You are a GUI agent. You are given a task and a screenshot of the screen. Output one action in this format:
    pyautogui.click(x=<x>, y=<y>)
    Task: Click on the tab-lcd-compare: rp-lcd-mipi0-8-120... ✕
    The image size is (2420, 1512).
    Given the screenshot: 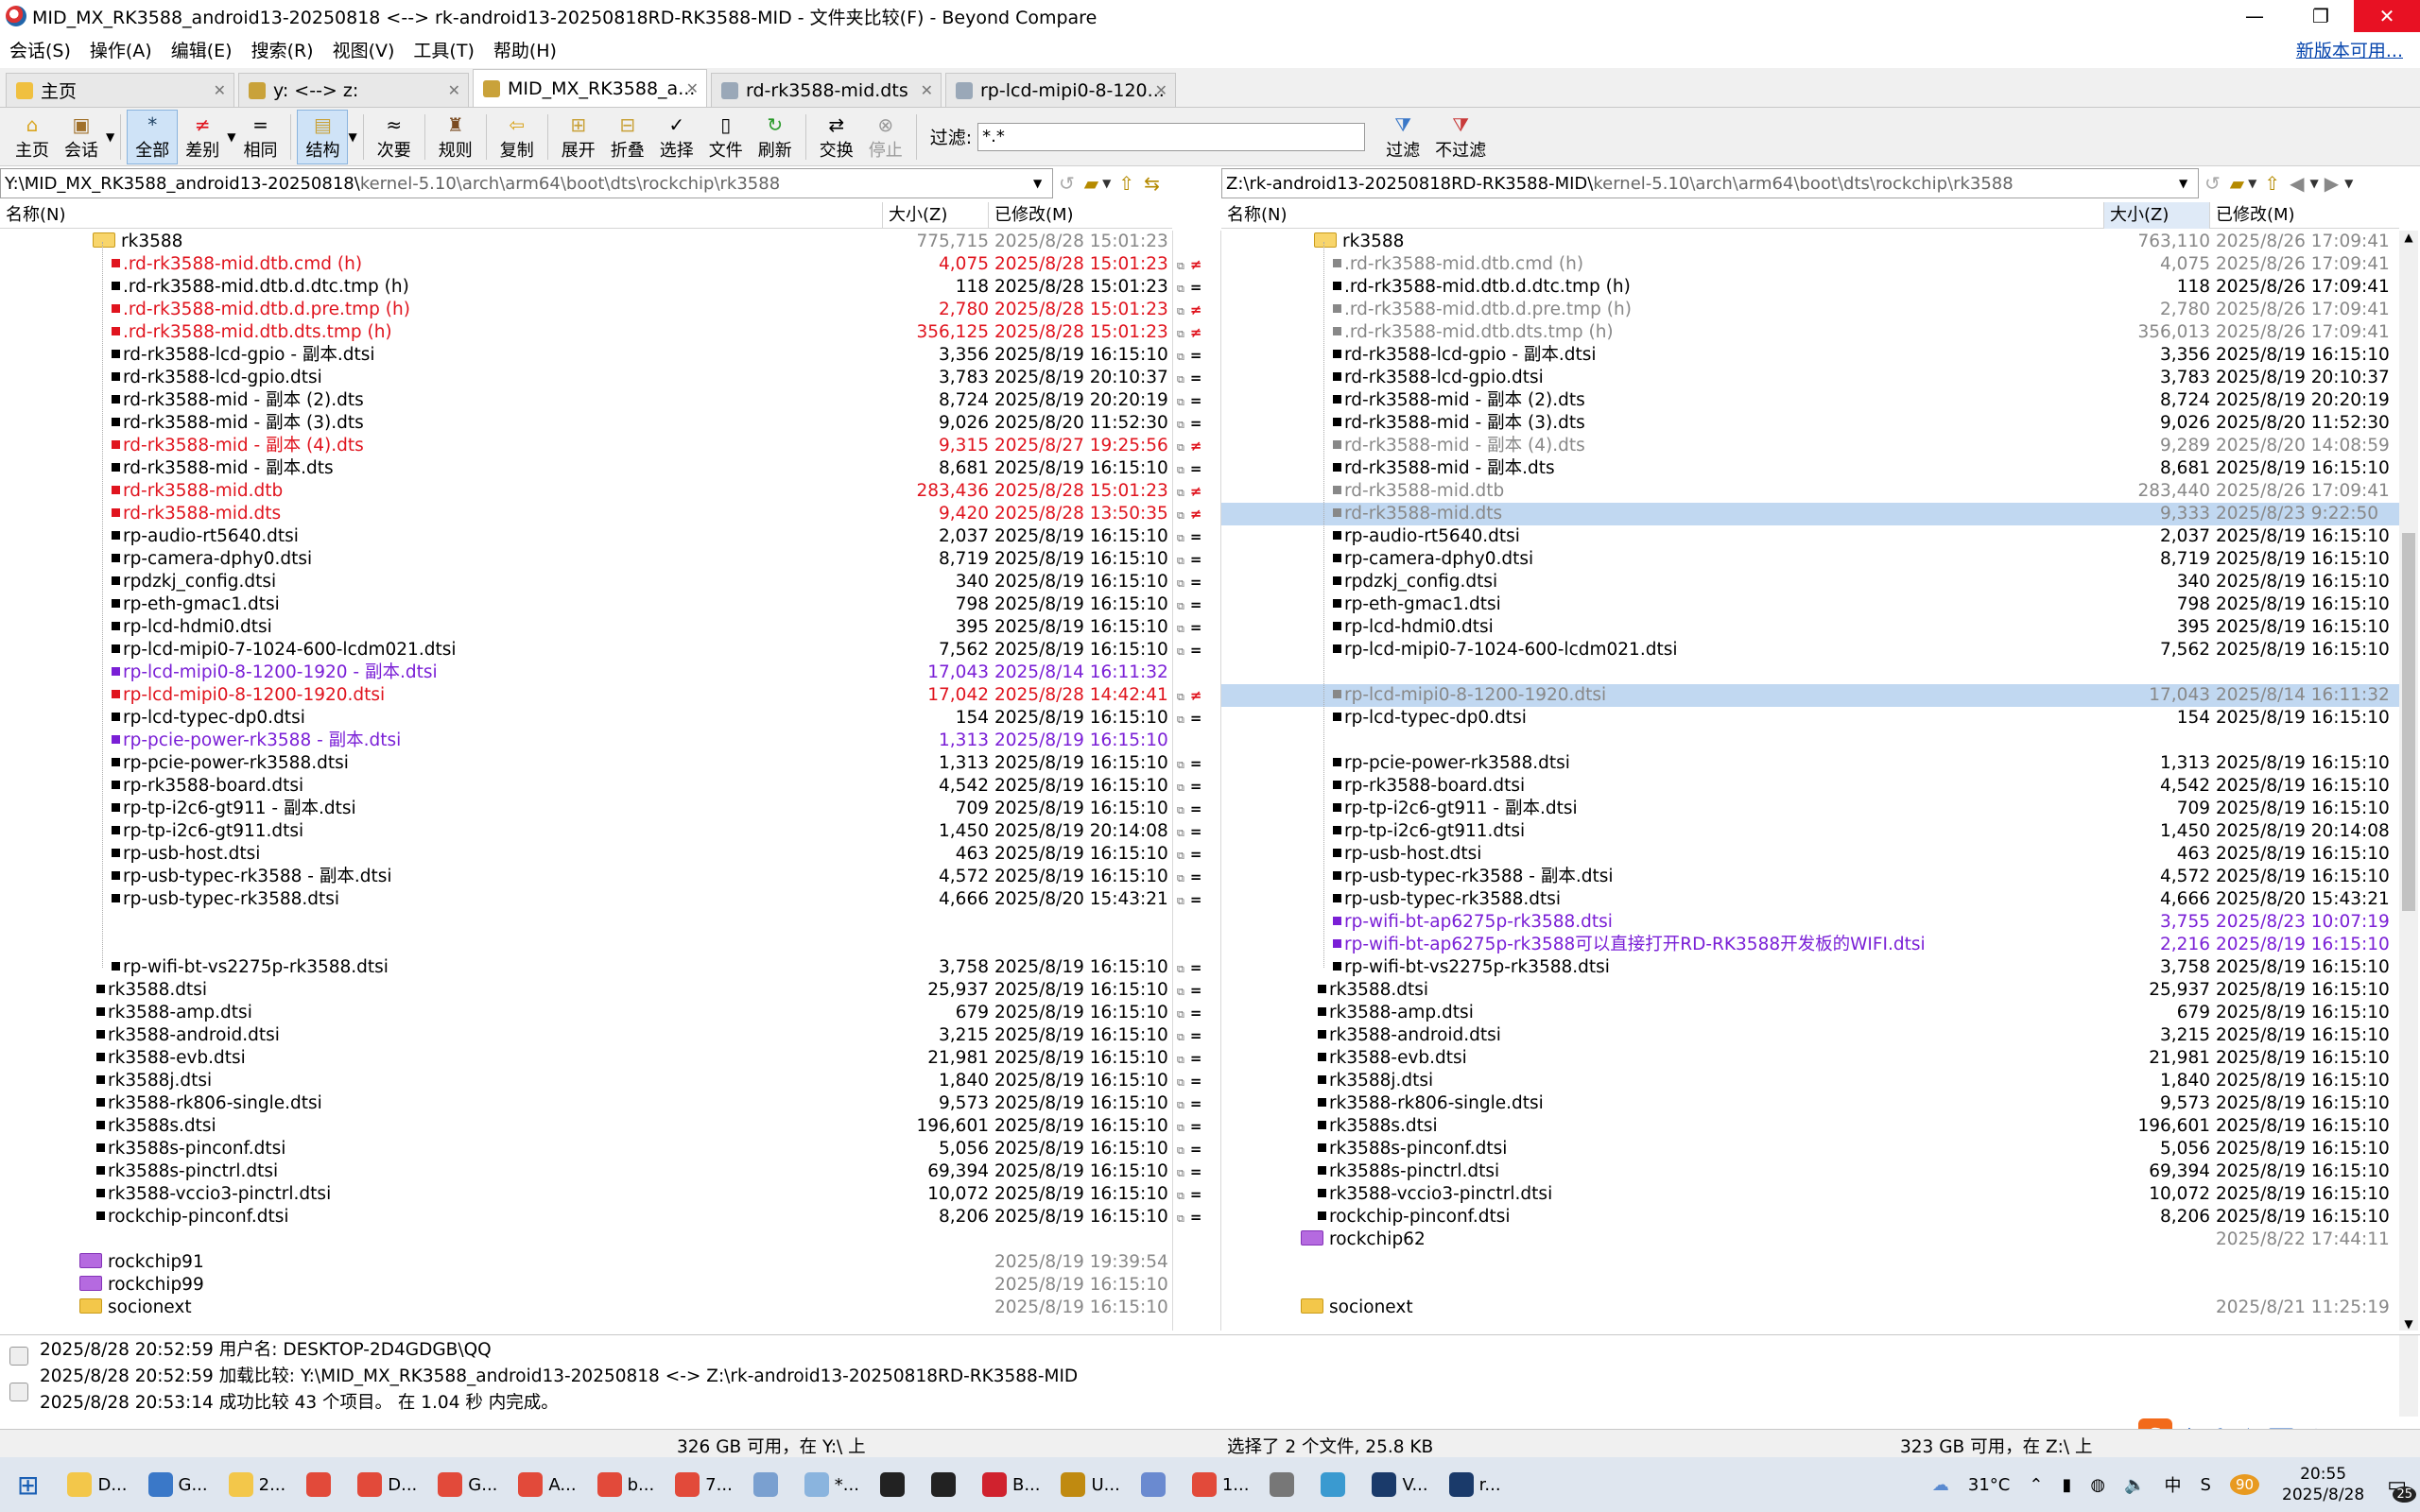 What is the action you would take?
    pyautogui.click(x=1060, y=90)
    